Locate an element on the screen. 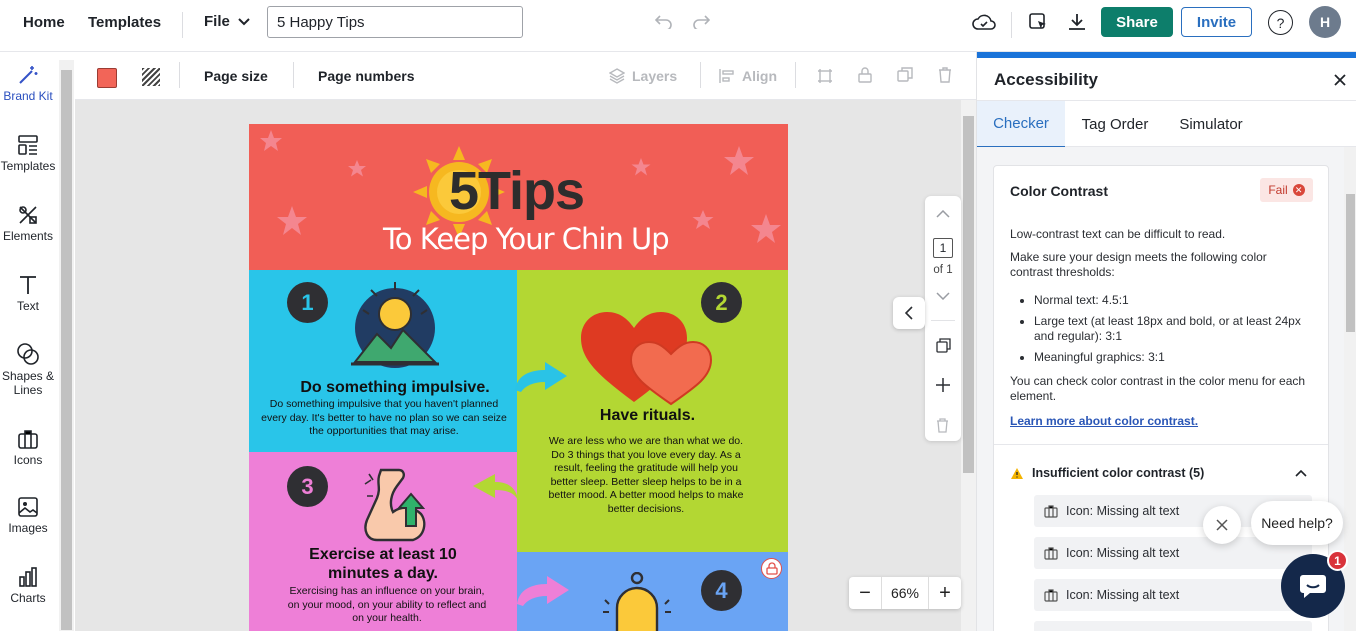  templates-icon is located at coordinates (28, 145).